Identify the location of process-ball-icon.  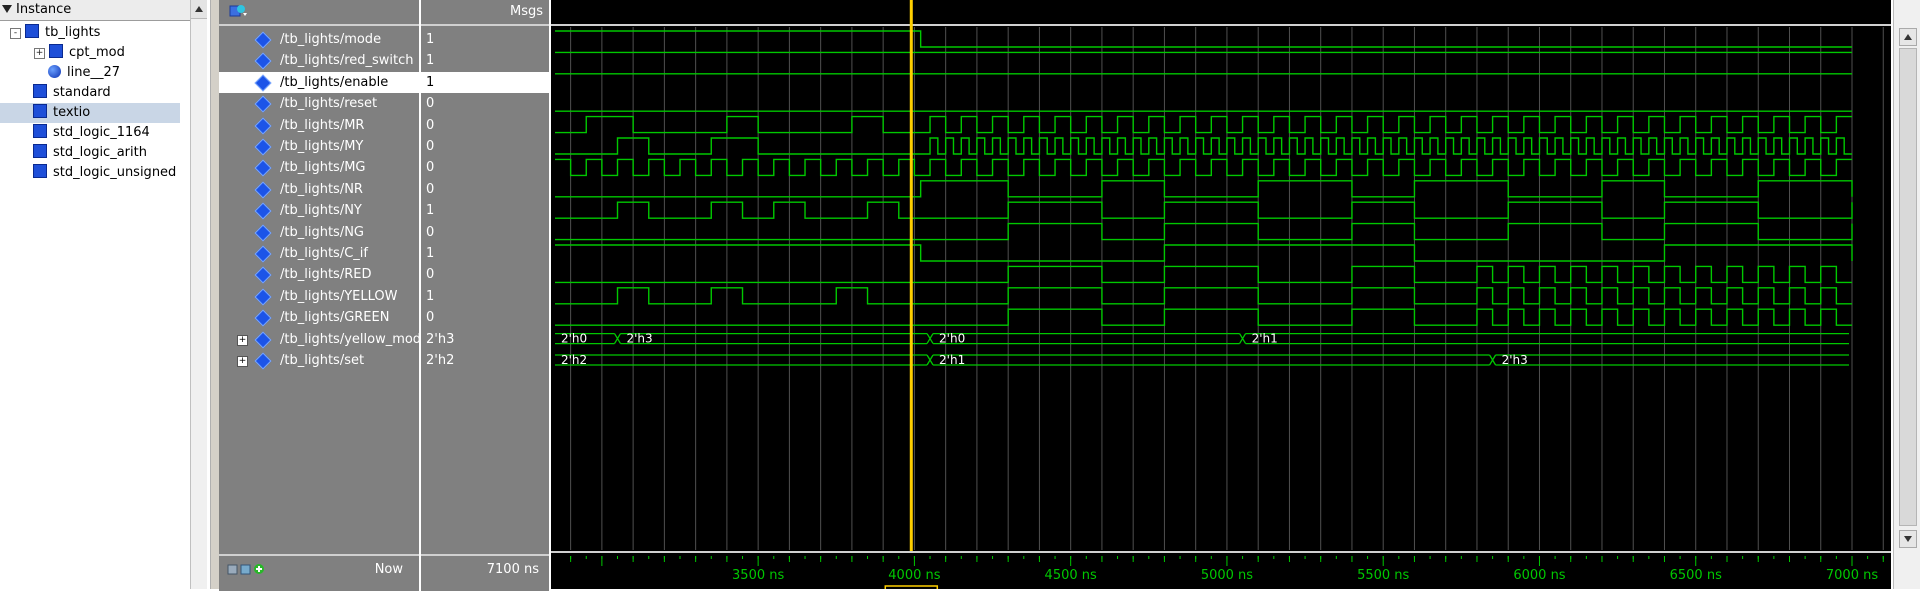
(54, 71).